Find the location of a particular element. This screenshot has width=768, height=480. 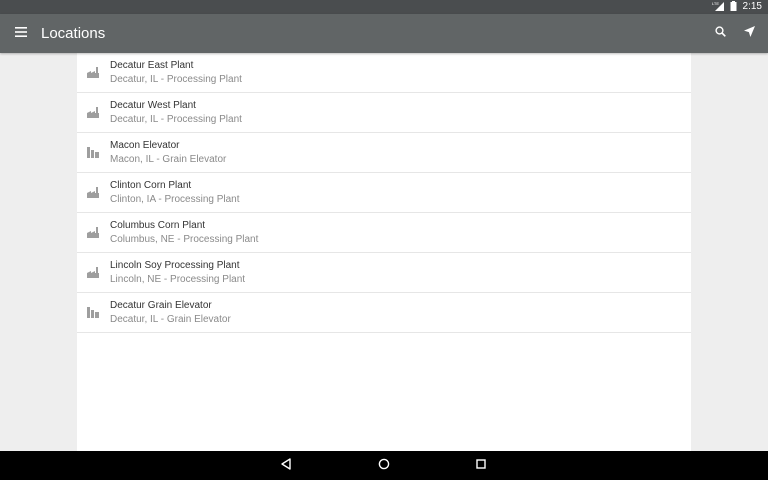

status-bar: LTE 2:15 is located at coordinates (384, 7).